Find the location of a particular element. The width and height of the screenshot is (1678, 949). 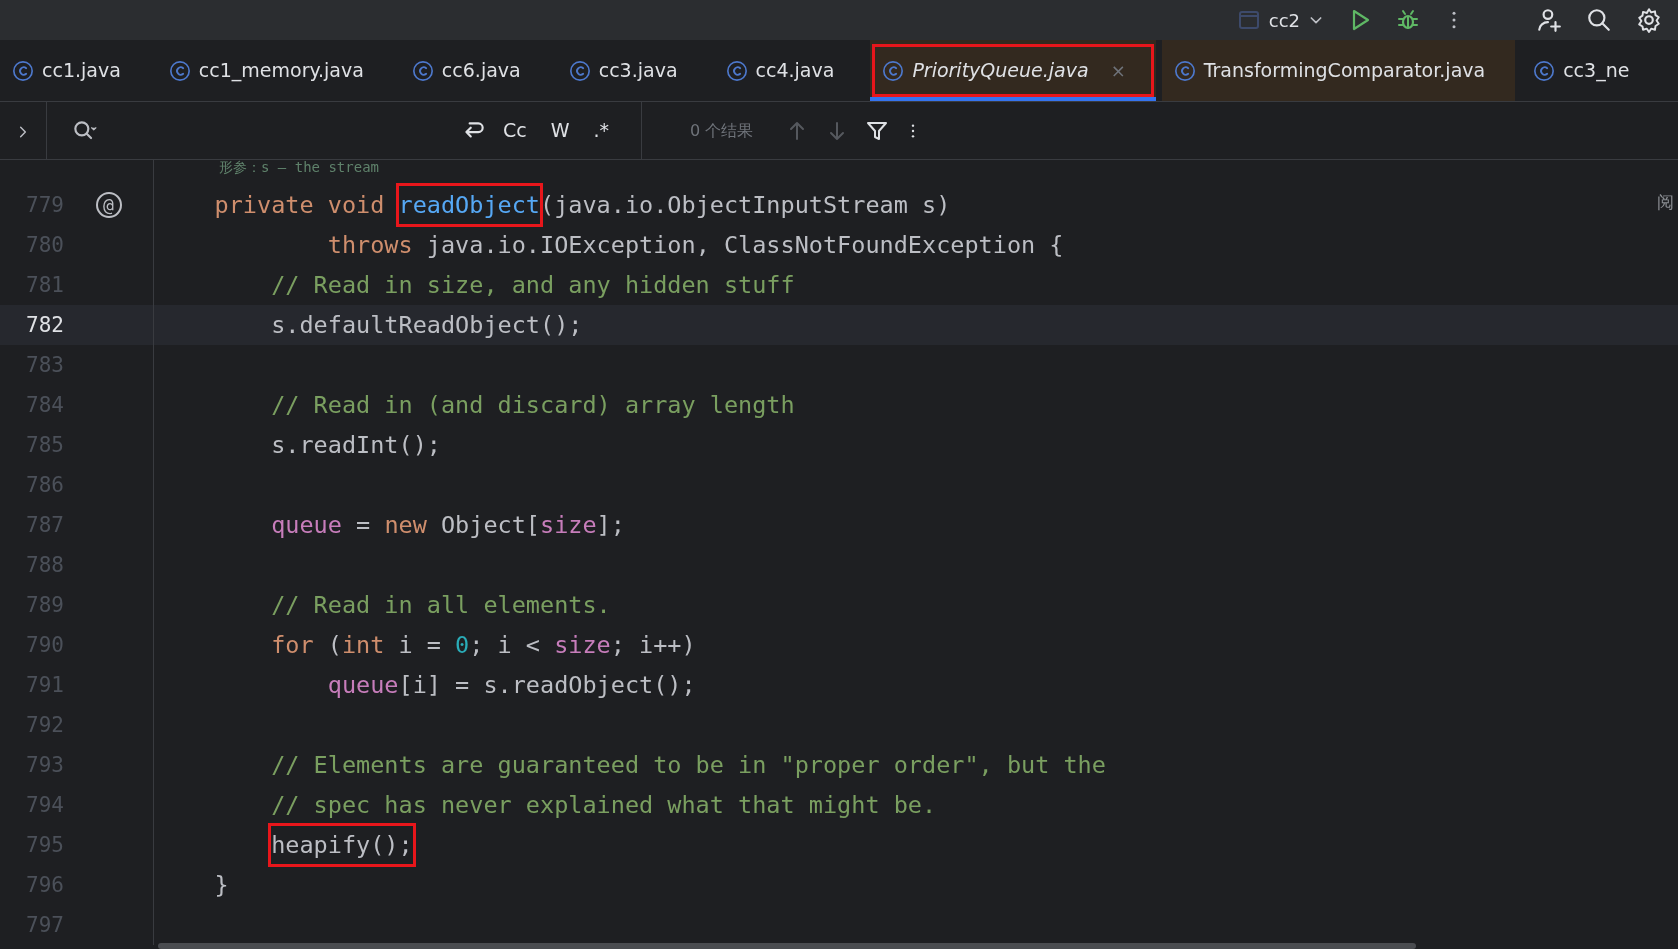

code-line: heapify(); is located at coordinates (341, 845).